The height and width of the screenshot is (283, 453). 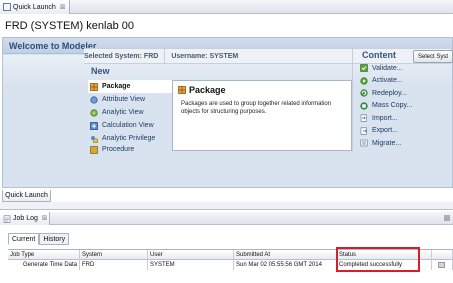 I want to click on new-section-heading: New, so click(x=100, y=71).